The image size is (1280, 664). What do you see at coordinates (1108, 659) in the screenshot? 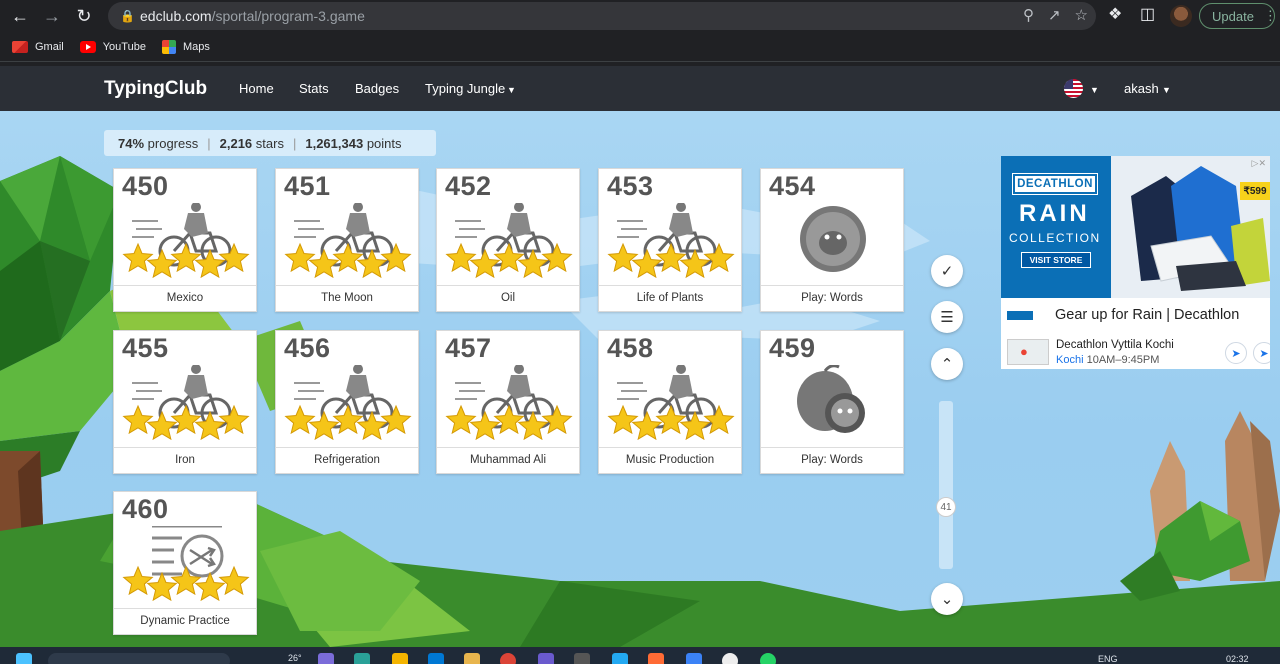
I see `language-indicator: ENG` at bounding box center [1108, 659].